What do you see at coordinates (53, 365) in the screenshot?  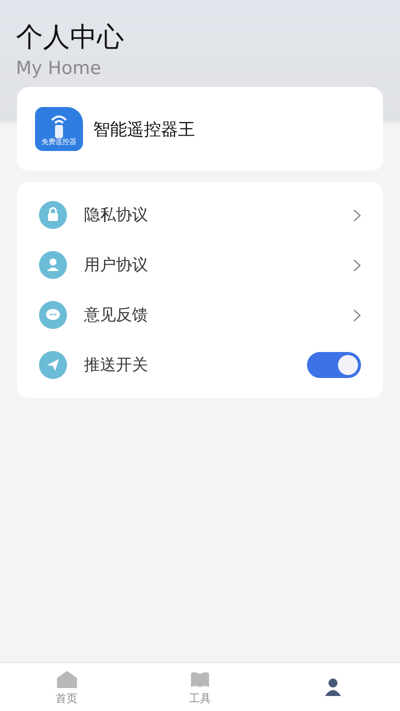 I see `send-icon` at bounding box center [53, 365].